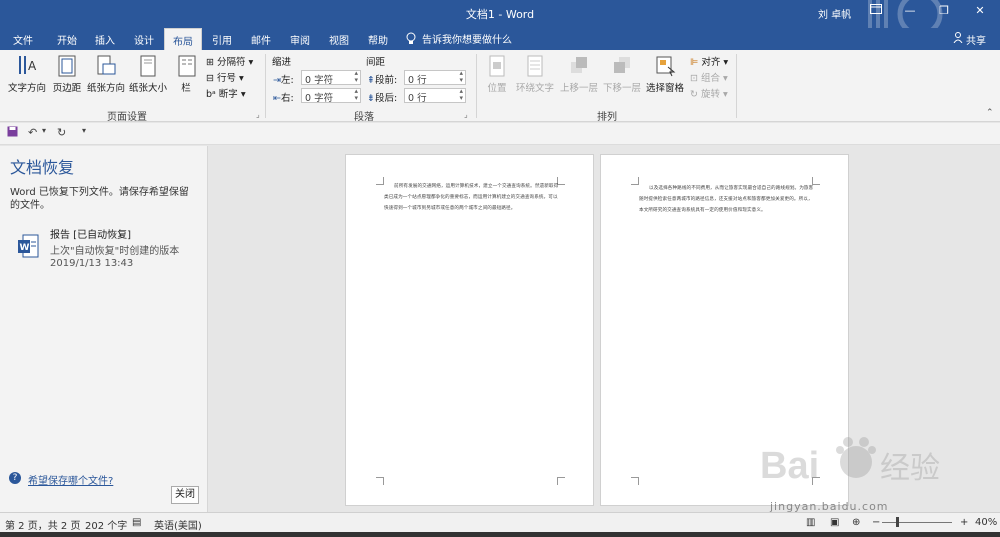 This screenshot has width=1000, height=537. Describe the element at coordinates (622, 74) in the screenshot. I see `send-backward-button: 下移一层` at that location.